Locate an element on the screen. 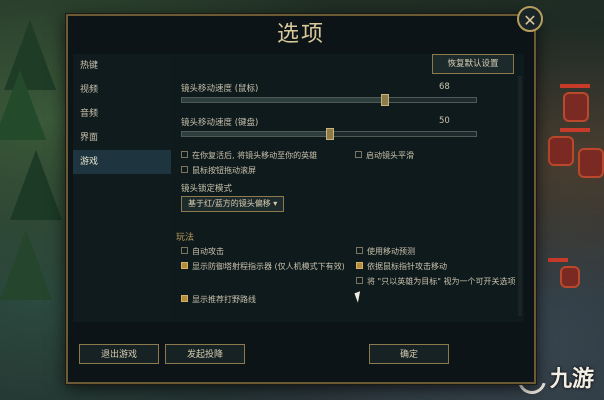  checkbox-label: 将 "只以英雄为目标" 视为一个可开关选项 is located at coordinates (441, 281).